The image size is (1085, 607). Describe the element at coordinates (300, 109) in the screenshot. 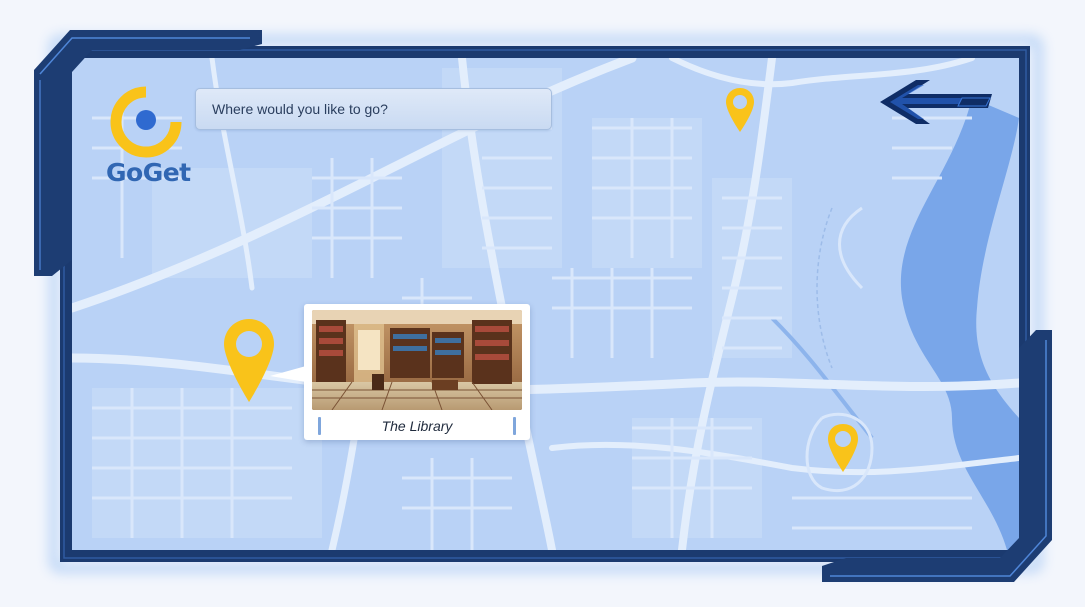

I see `search-prompt-text: Where would you like to go?` at that location.